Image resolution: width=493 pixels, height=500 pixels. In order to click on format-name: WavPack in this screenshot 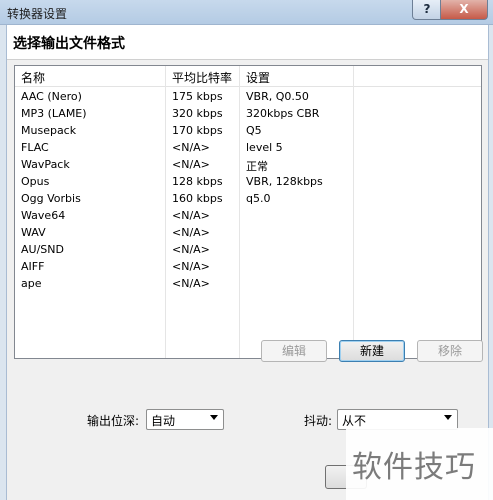, I will do `click(45, 164)`.